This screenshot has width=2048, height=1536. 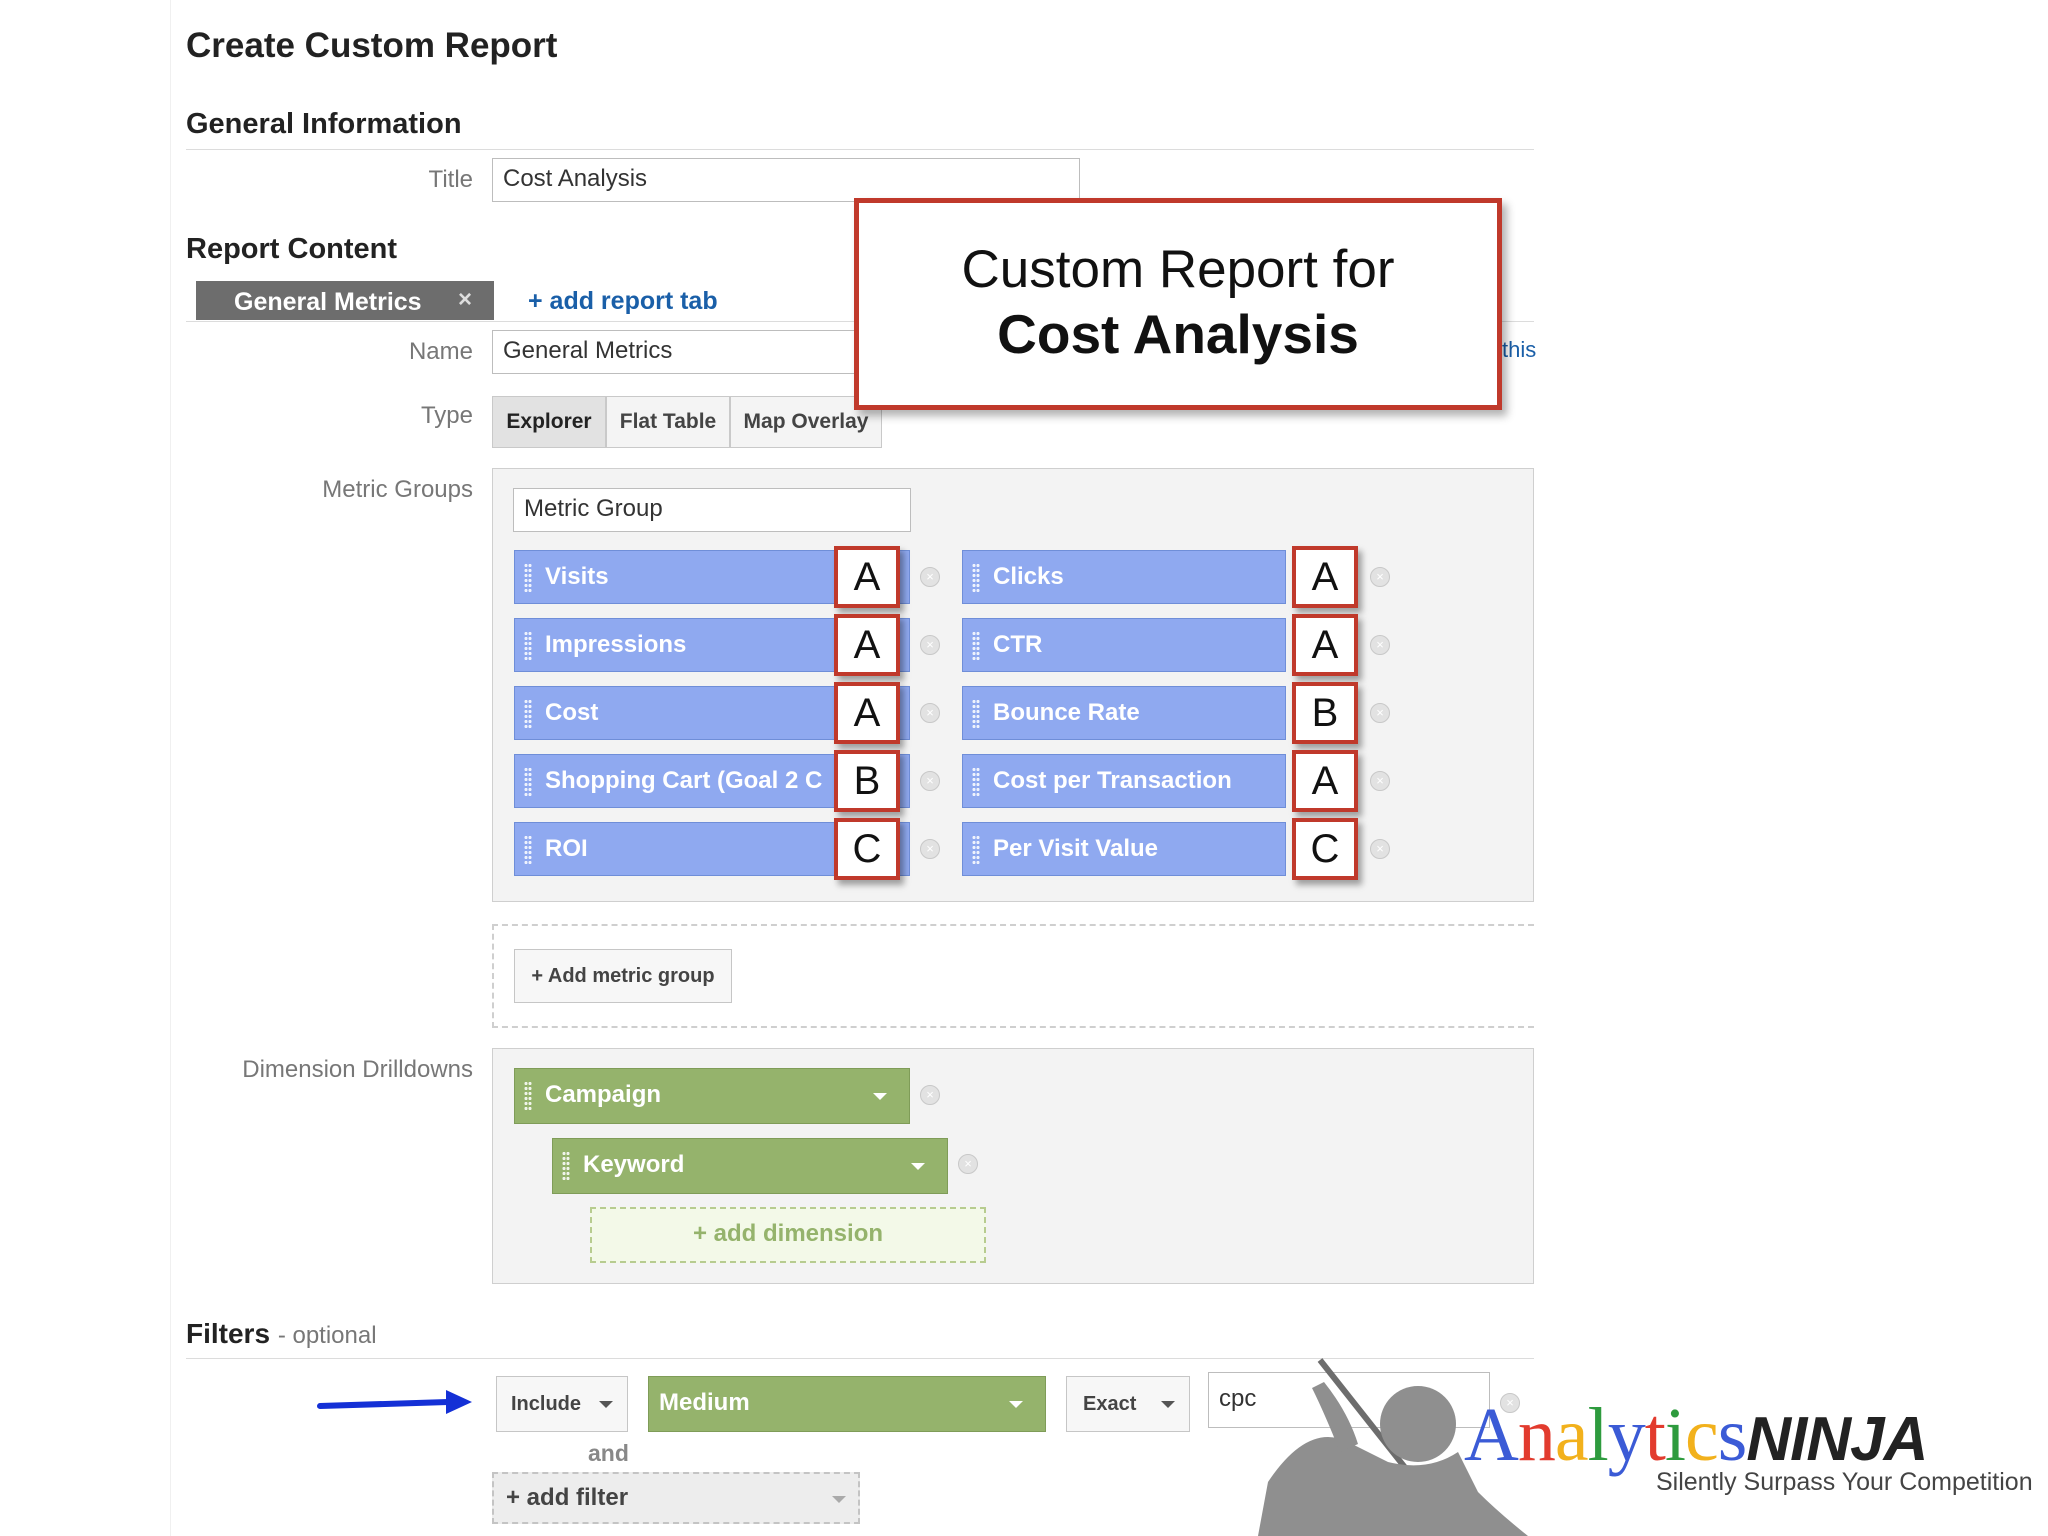 I want to click on metric-label: Bounce Rate, so click(x=1066, y=712).